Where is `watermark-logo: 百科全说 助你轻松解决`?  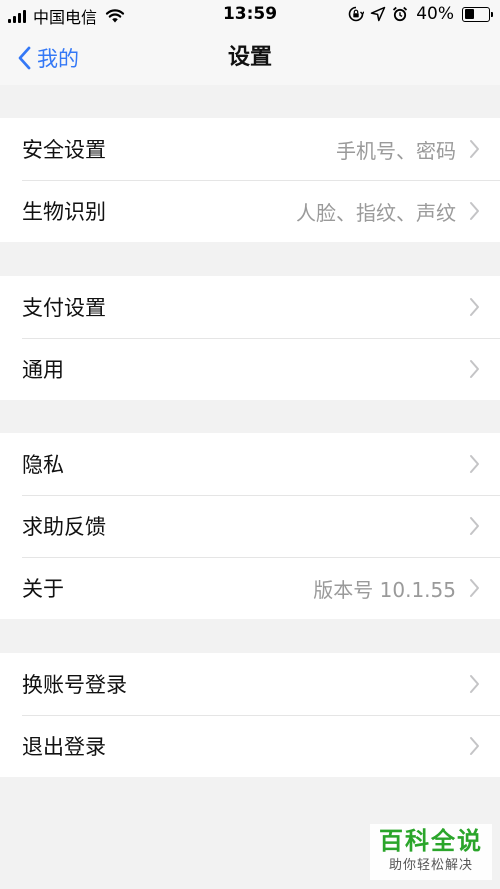
watermark-logo: 百科全说 助你轻松解决 is located at coordinates (431, 852).